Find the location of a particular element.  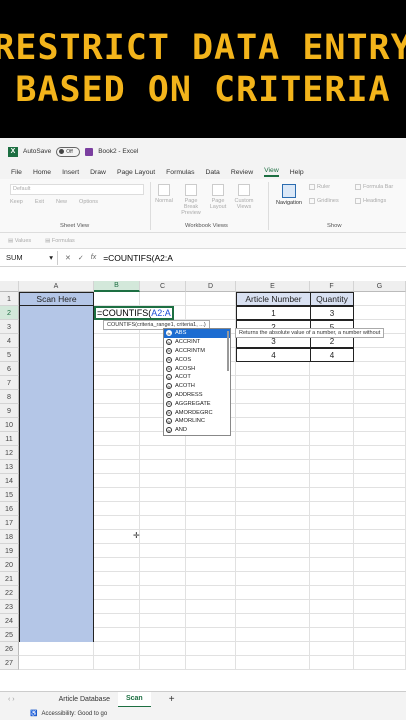

autocomplete-item-aggregate: fx AGGREGATE is located at coordinates (197, 403).